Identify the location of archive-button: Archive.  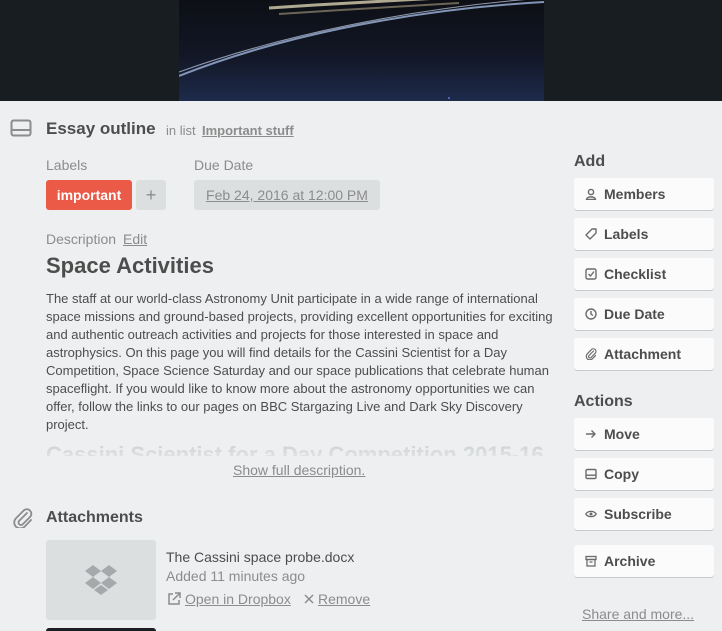
(644, 561).